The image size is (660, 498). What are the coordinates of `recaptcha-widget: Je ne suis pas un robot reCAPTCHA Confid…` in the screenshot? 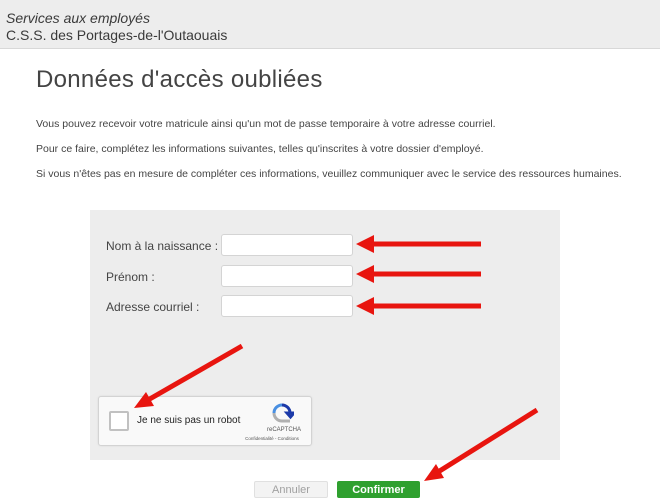 It's located at (205, 421).